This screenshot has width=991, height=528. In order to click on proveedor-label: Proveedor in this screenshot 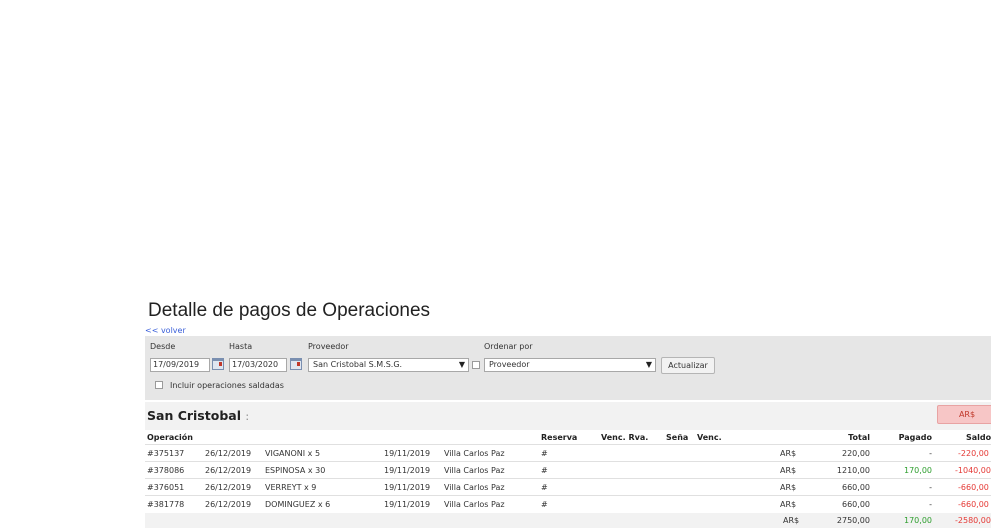, I will do `click(328, 346)`.